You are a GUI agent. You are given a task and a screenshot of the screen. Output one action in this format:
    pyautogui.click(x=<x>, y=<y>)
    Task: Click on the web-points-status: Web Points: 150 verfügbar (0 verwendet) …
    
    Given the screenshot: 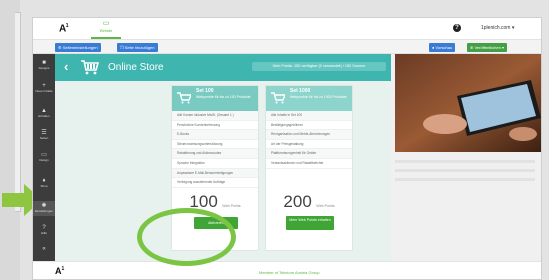 What is the action you would take?
    pyautogui.click(x=319, y=66)
    